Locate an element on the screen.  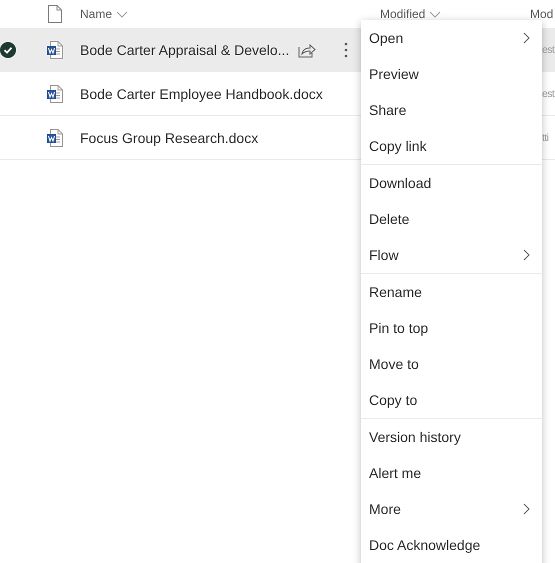
file-name: Bode Carter Employee Handbook.docx is located at coordinates (201, 94).